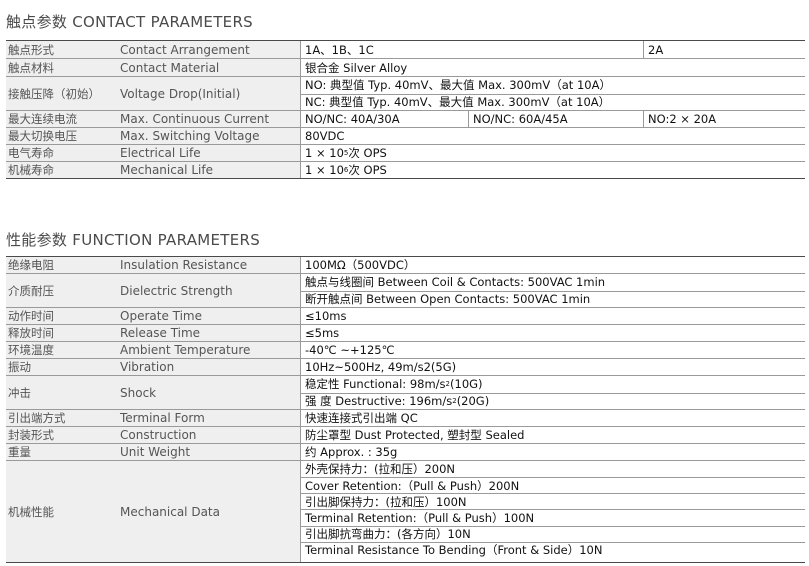  I want to click on param-name-en: Contact Arrangement, so click(208, 49).